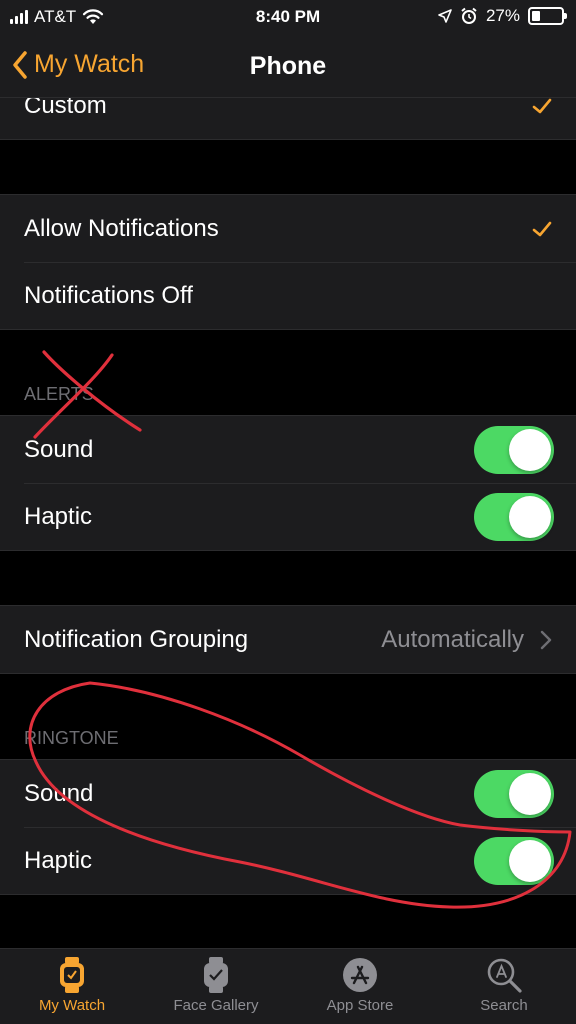 The width and height of the screenshot is (576, 1024). Describe the element at coordinates (504, 975) in the screenshot. I see `search-icon` at that location.